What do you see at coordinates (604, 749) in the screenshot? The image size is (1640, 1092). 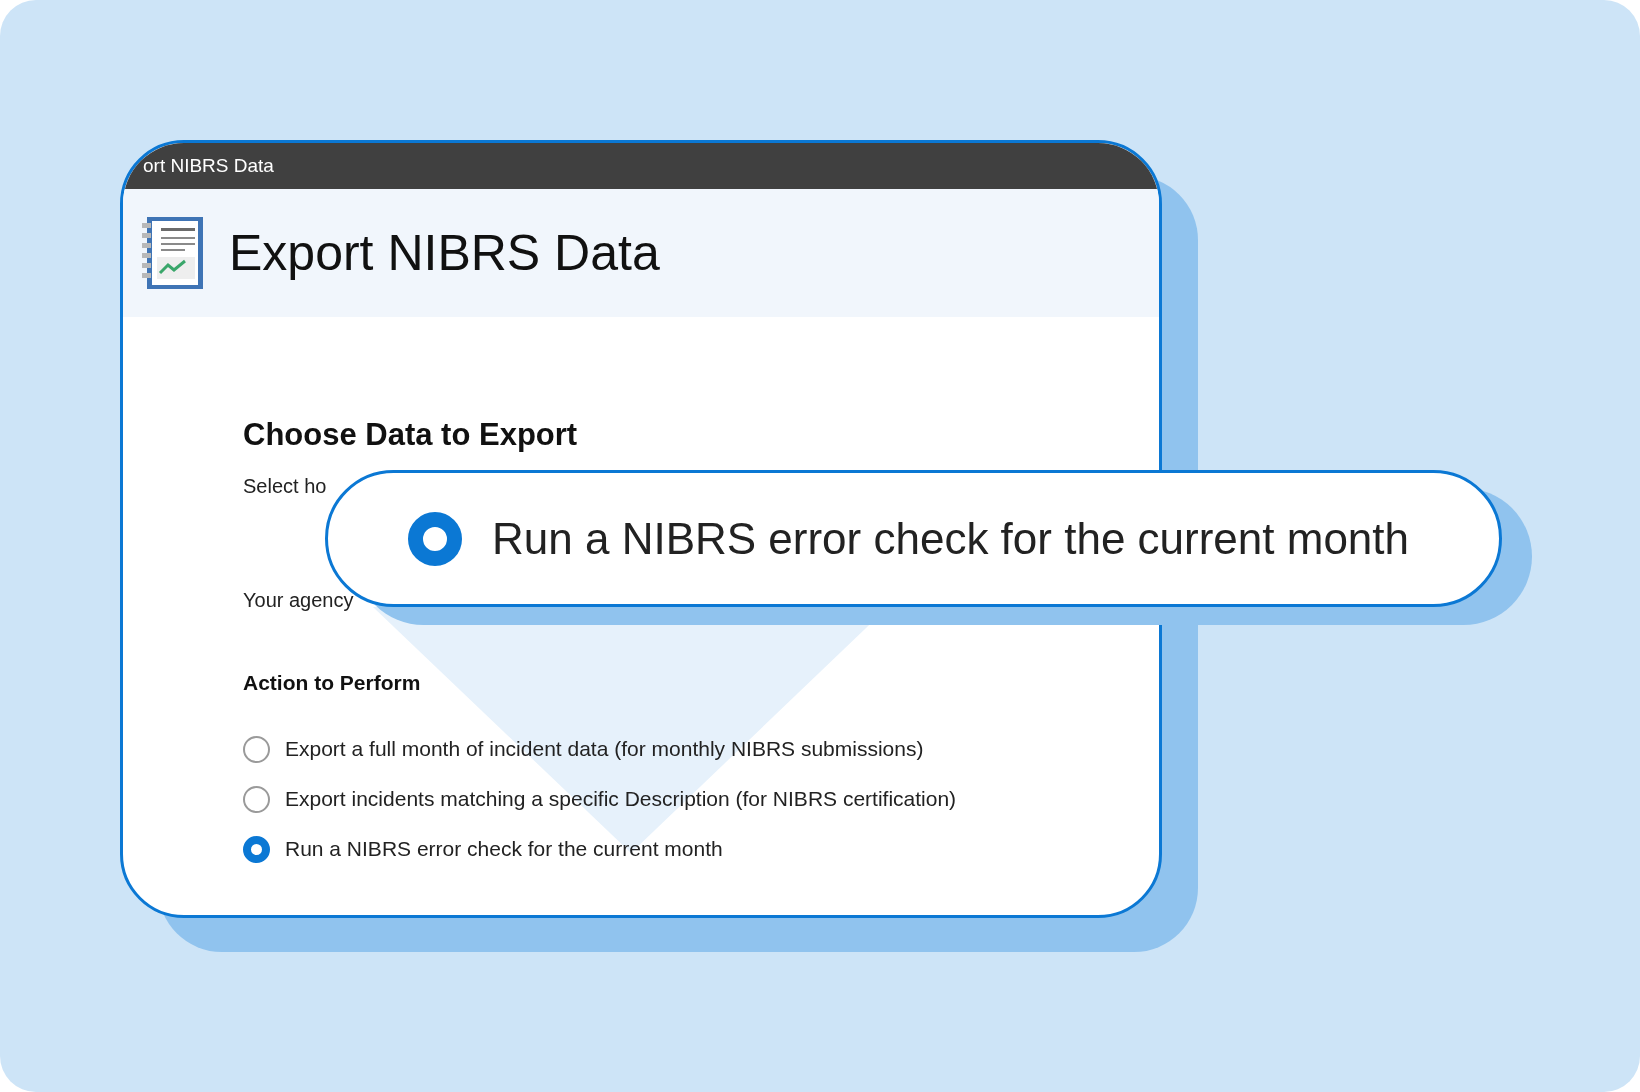 I see `option-label: Export a full month of incident data (for monthly NIBRS submissions)` at bounding box center [604, 749].